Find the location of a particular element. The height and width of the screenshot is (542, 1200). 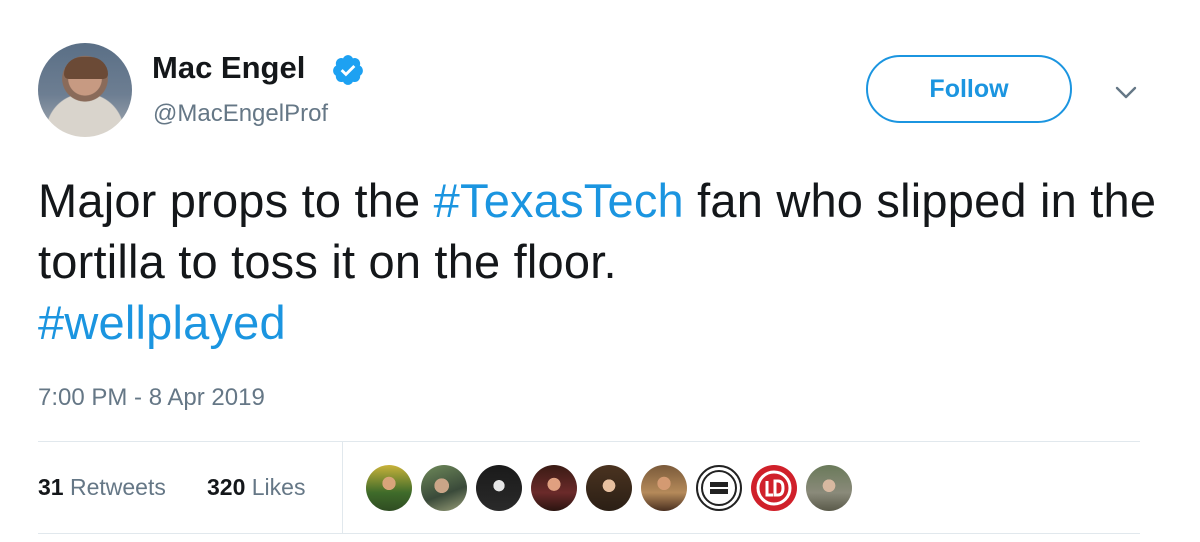

stats-top-divider is located at coordinates (589, 441).